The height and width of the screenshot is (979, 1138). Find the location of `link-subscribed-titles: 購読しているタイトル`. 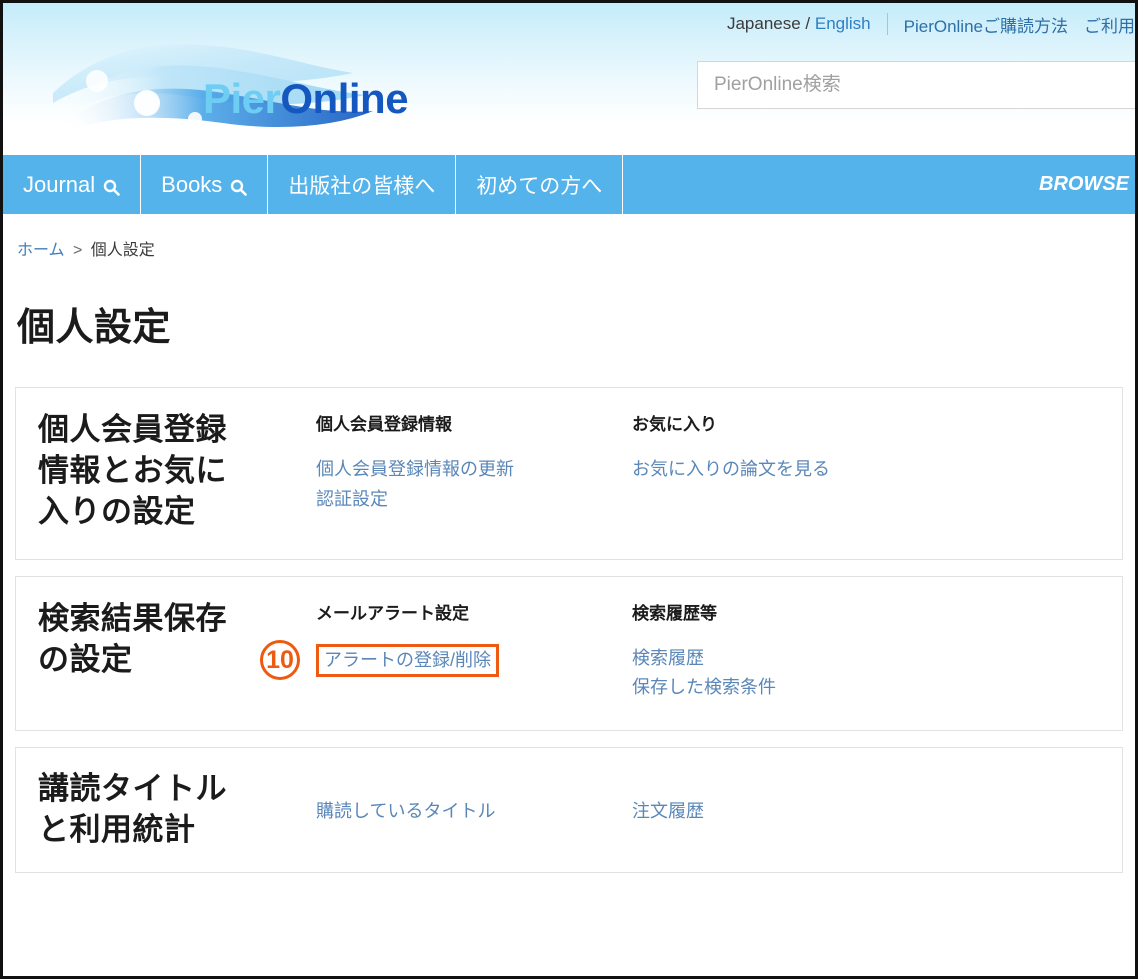

link-subscribed-titles: 購読しているタイトル is located at coordinates (474, 812).